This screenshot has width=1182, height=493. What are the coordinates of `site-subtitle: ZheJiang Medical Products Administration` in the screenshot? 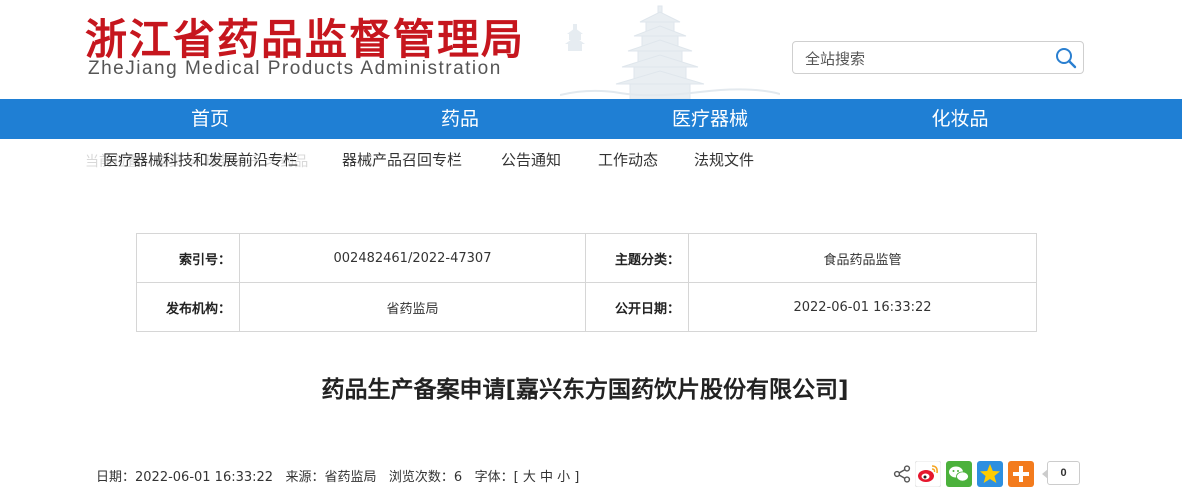 It's located at (295, 68).